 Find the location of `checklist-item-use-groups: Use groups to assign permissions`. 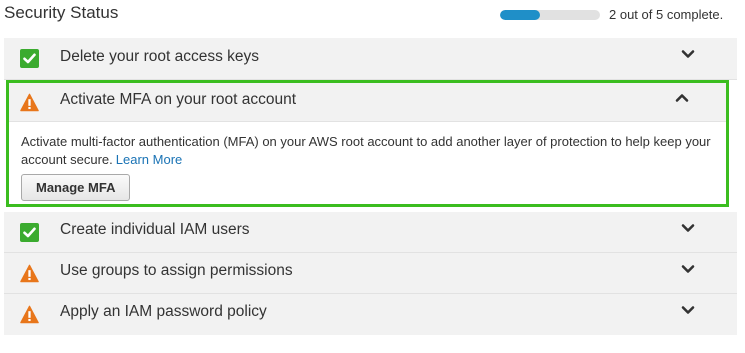

checklist-item-use-groups: Use groups to assign permissions is located at coordinates (370, 273).